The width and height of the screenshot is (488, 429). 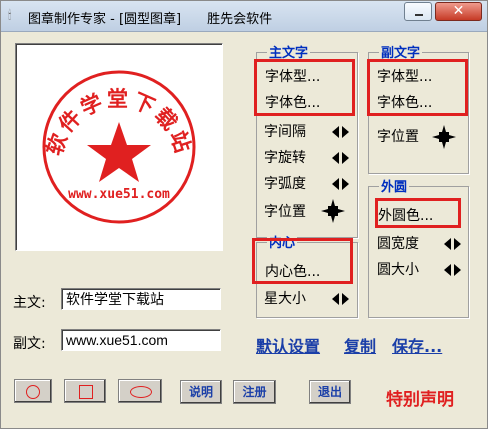 What do you see at coordinates (341, 158) in the screenshot?
I see `main-rotation-stepper` at bounding box center [341, 158].